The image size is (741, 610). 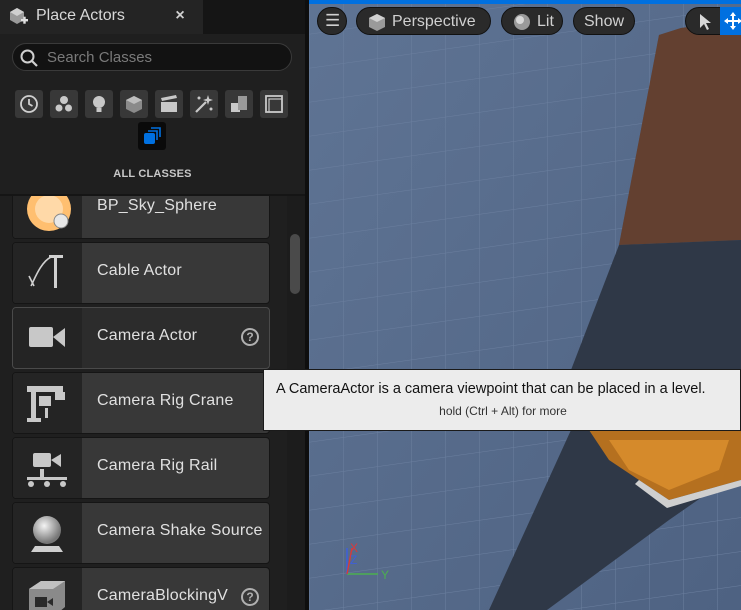 I want to click on list-item-camerablocking-volume: CameraBlockingV ?, so click(x=141, y=588).